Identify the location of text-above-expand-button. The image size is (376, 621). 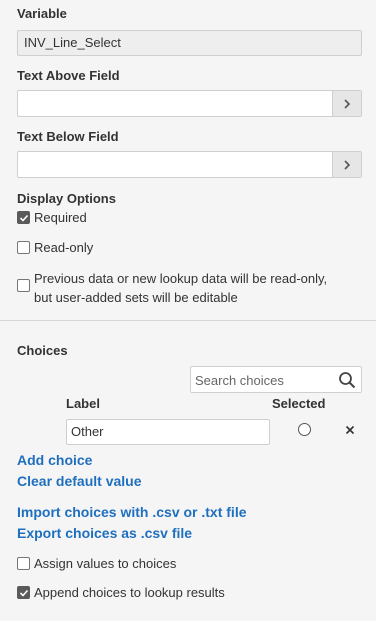
(346, 103).